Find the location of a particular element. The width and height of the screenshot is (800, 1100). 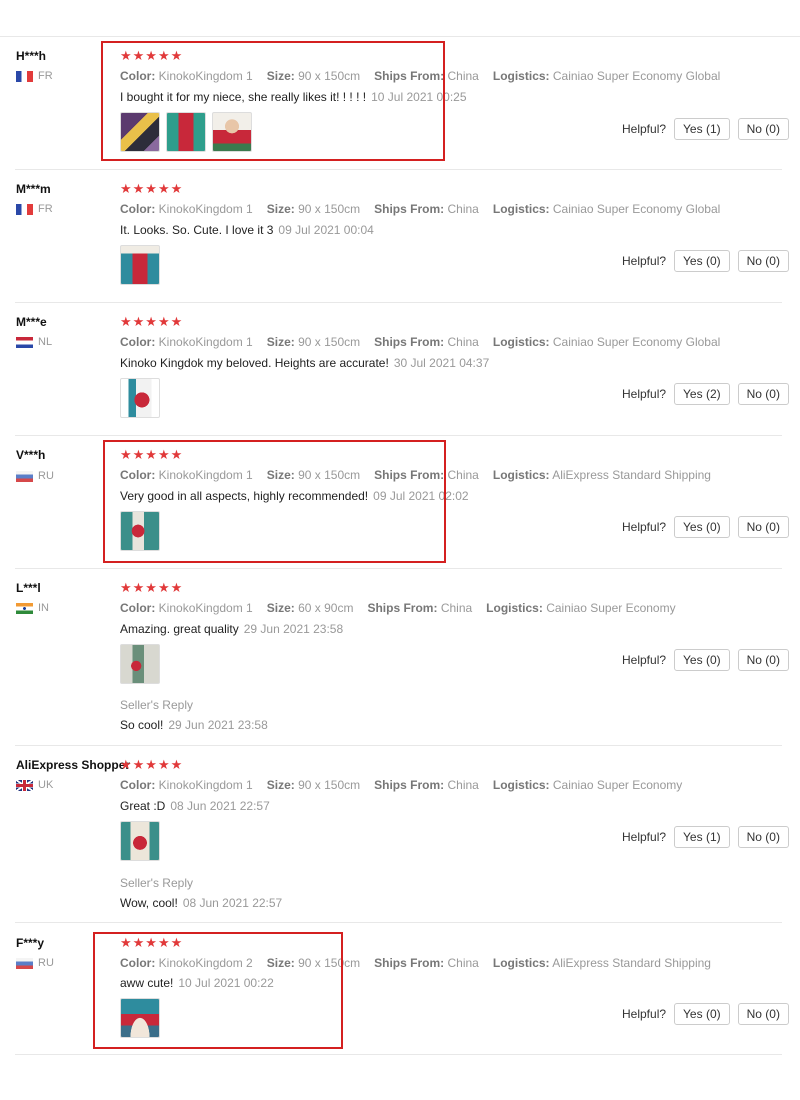

reviewer-name: M***m is located at coordinates (33, 189).